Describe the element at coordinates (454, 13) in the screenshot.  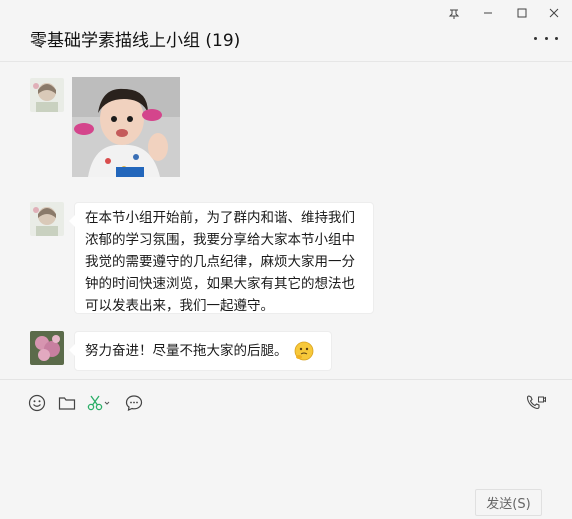
I see `pin-icon` at that location.